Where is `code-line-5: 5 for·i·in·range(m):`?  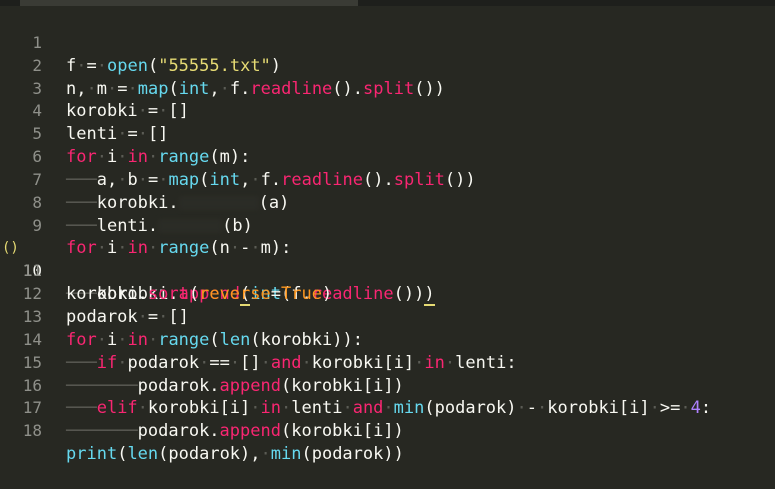
code-line-5: 5 for·i·in·range(m): is located at coordinates (387, 133).